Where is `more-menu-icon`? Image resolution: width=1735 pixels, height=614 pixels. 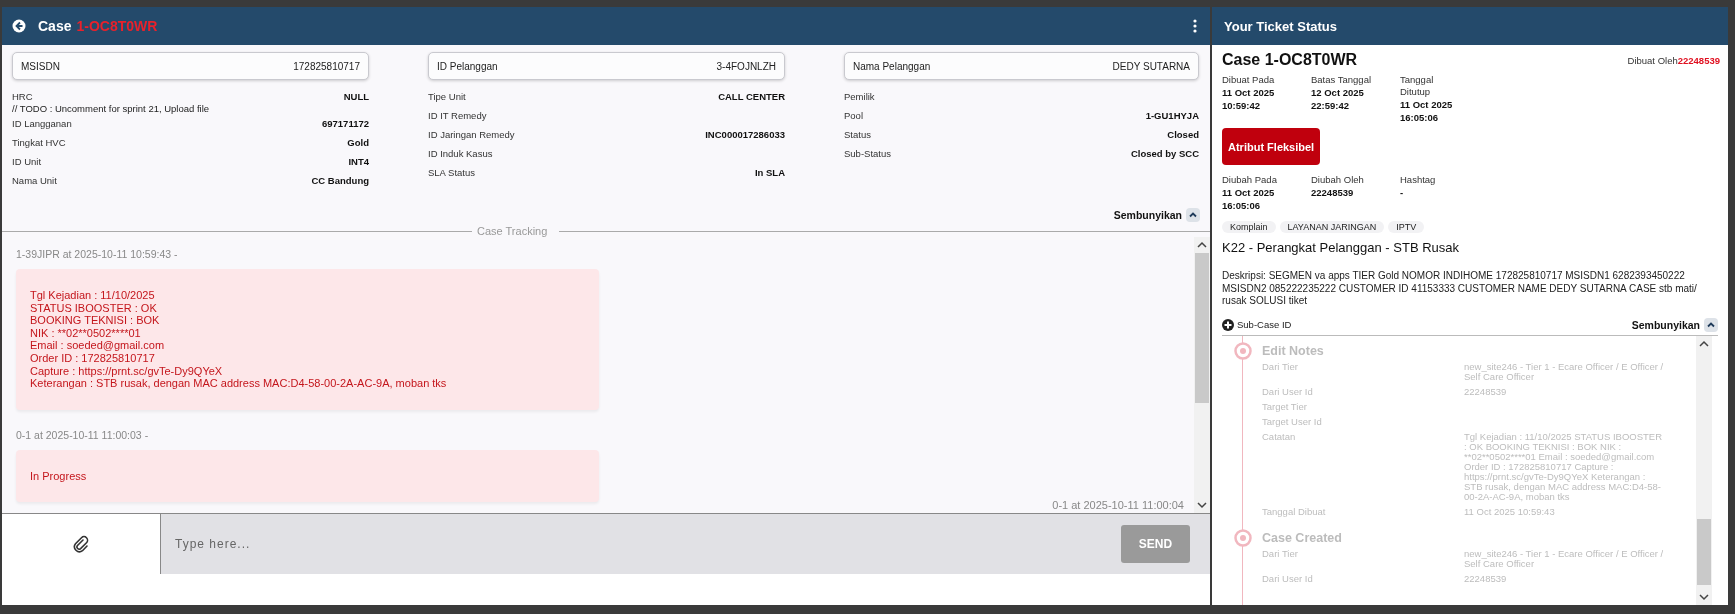 more-menu-icon is located at coordinates (1195, 26).